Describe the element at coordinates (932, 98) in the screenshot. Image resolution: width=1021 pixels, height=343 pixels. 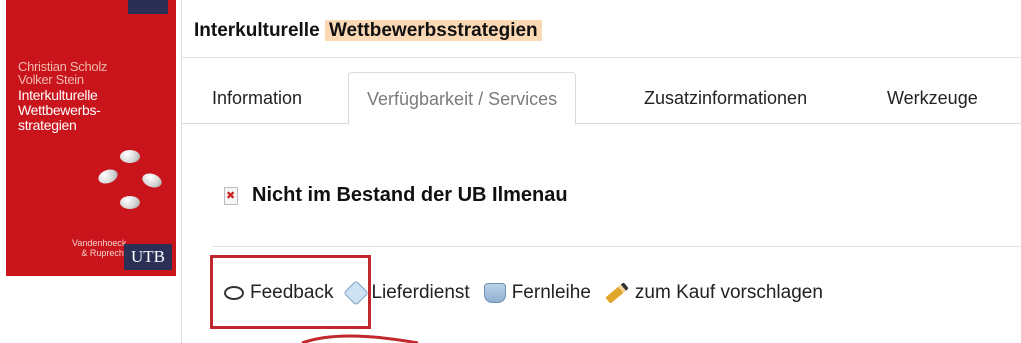
I see `tab-tools: Werkzeuge` at that location.